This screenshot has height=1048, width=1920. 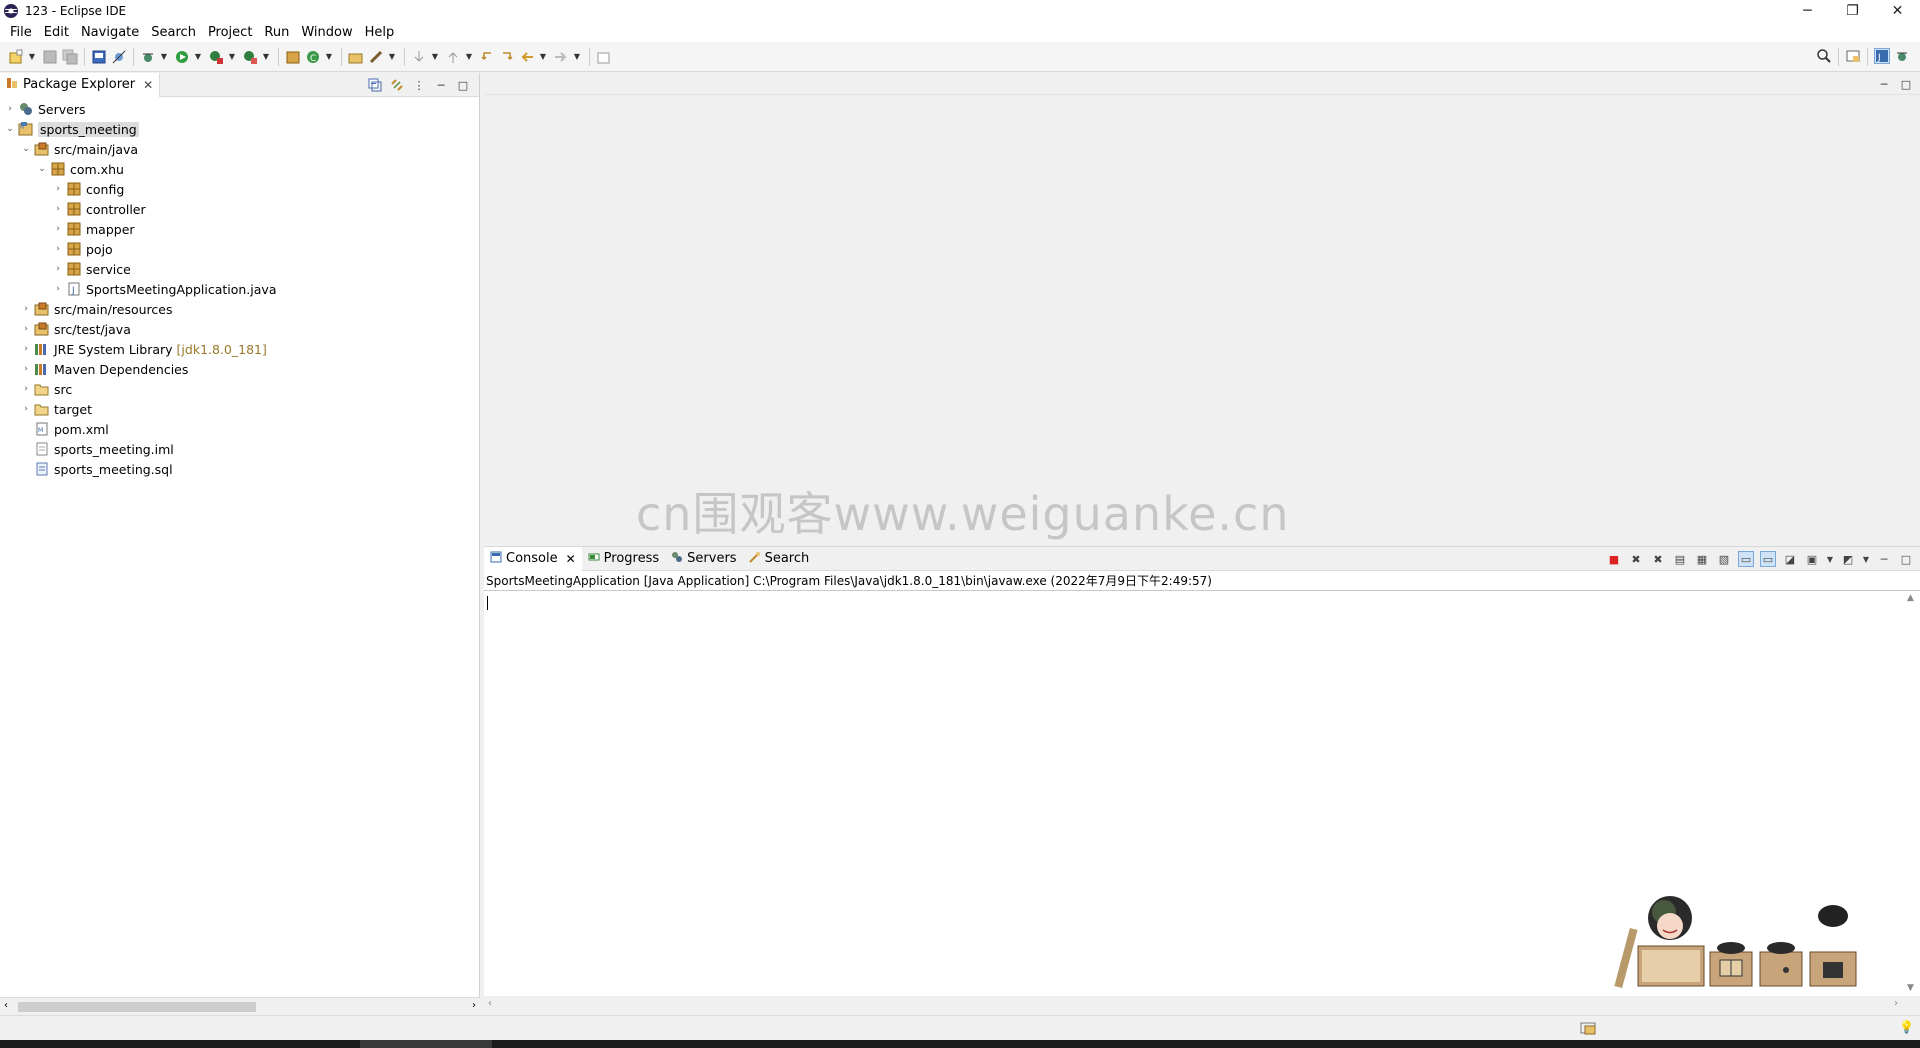 I want to click on clear-console-icon: ▤, so click(x=1680, y=559).